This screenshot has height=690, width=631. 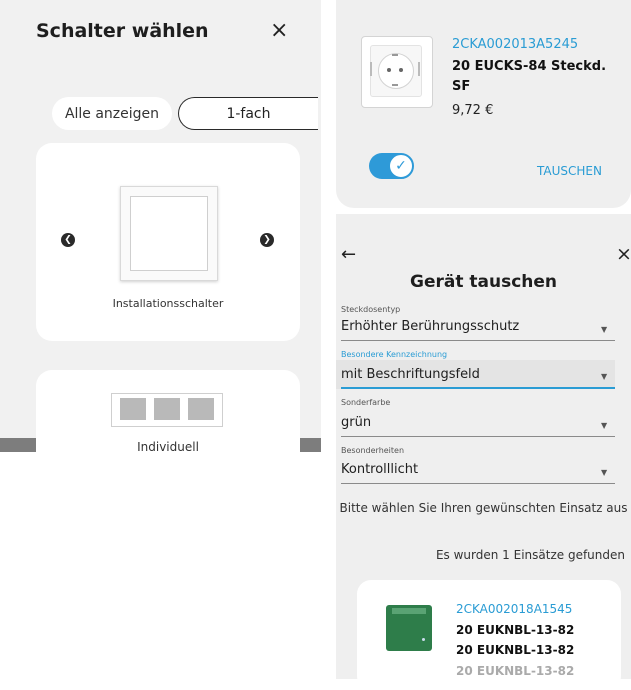 I want to click on features-select: Kontrolllicht, so click(x=379, y=469).